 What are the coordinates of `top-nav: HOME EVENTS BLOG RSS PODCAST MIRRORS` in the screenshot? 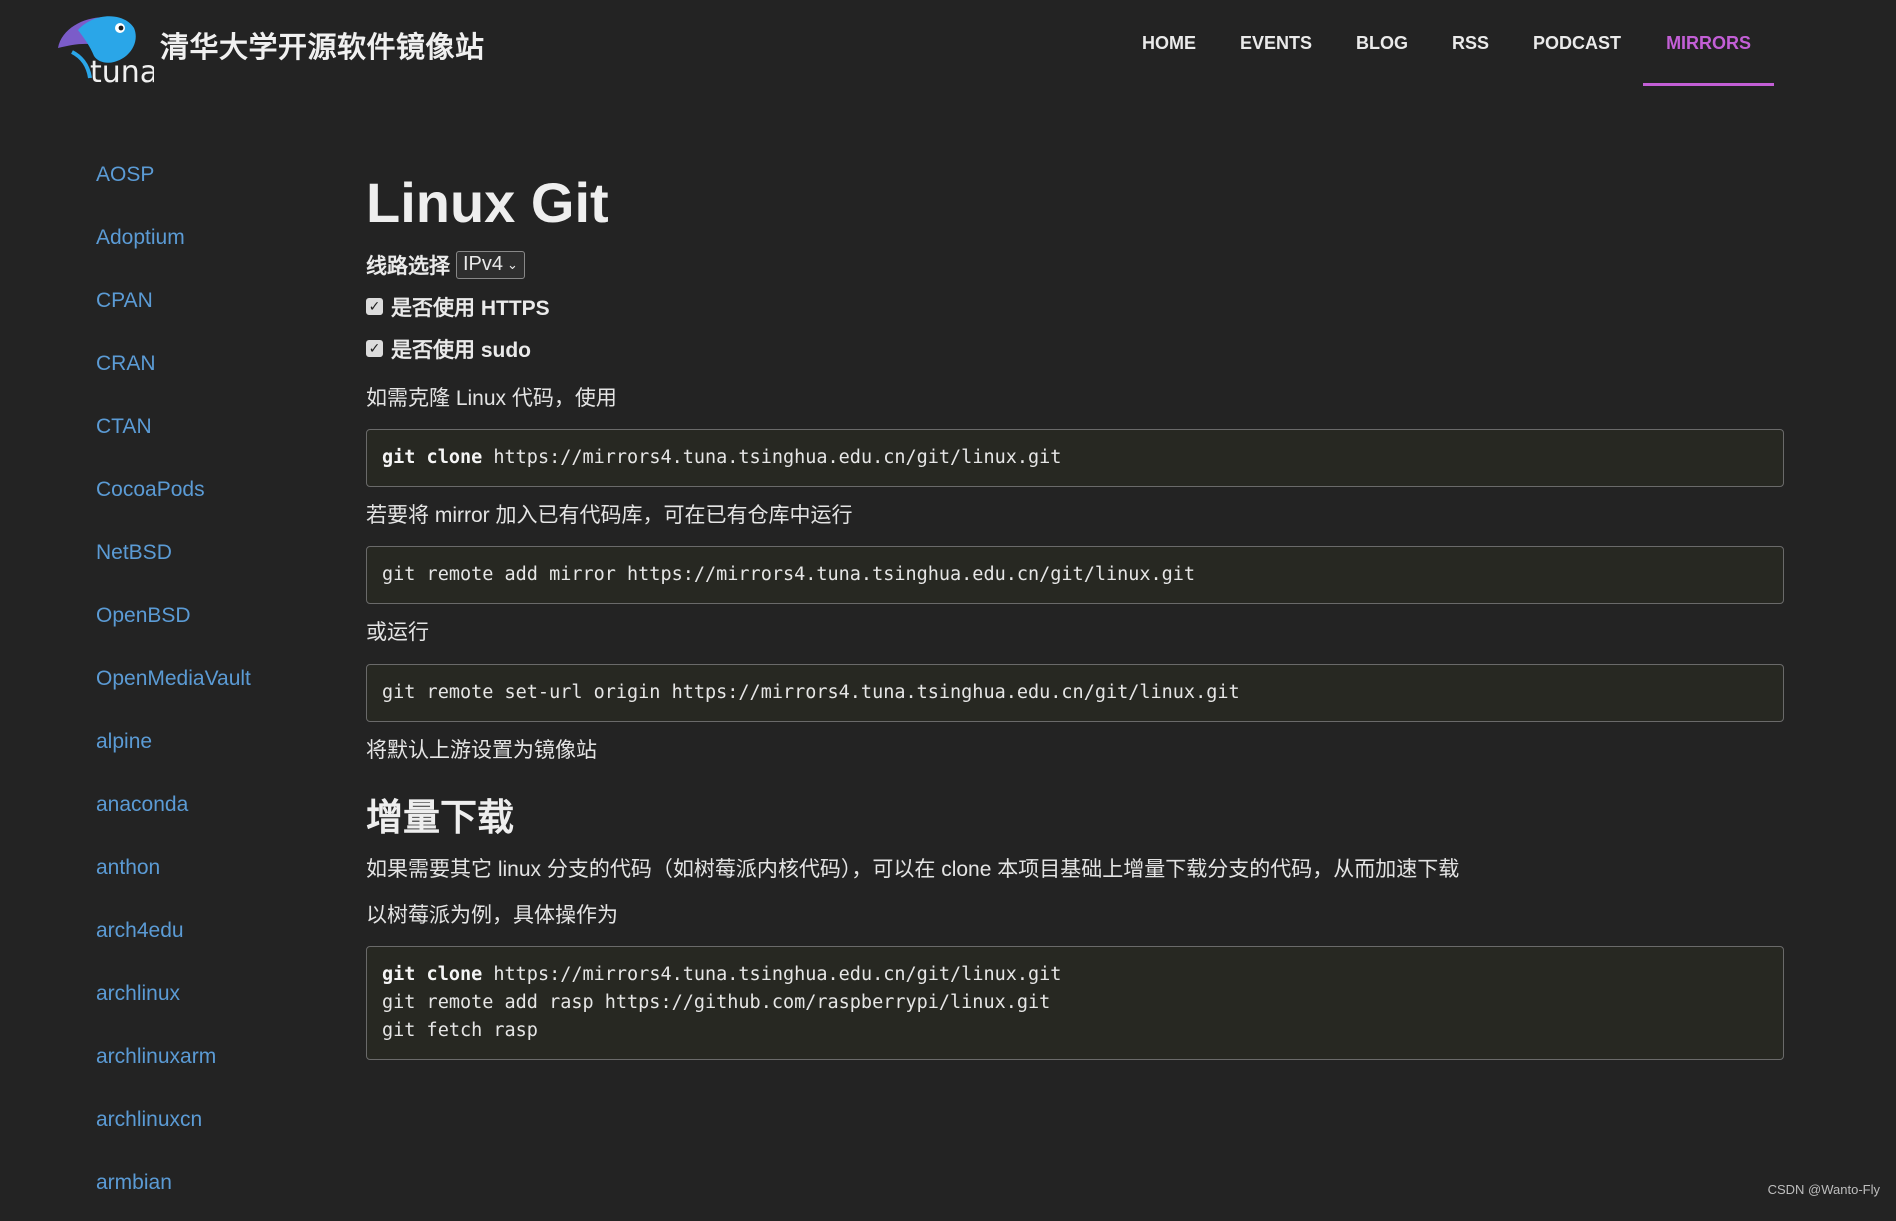 It's located at (1447, 43).